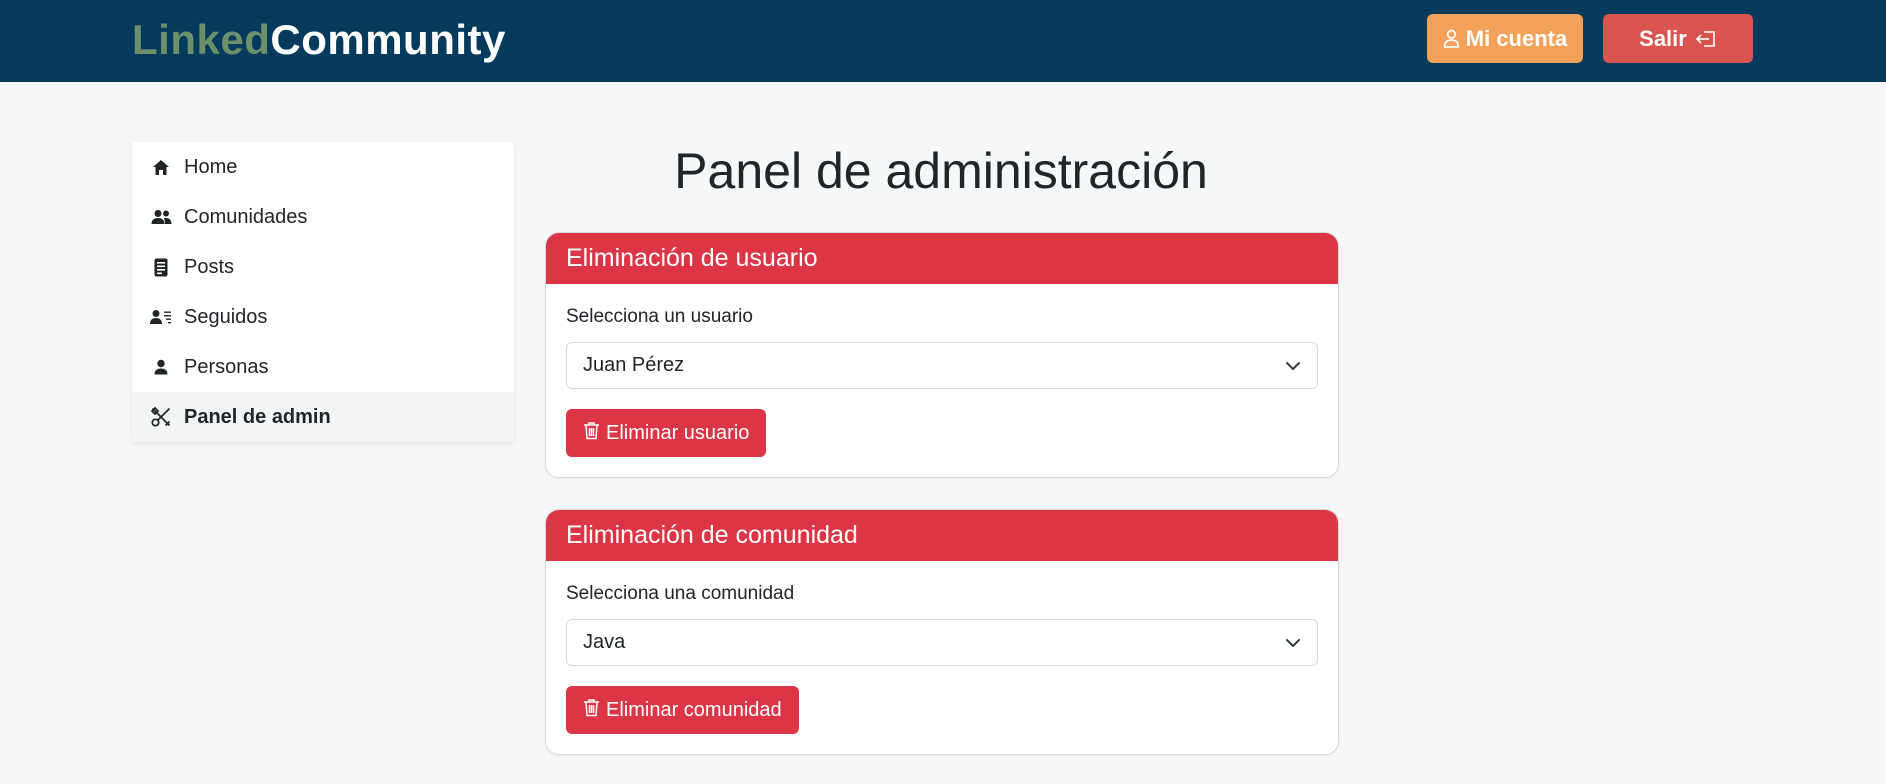  What do you see at coordinates (678, 432) in the screenshot?
I see `delete-user-label: Eliminar usuario` at bounding box center [678, 432].